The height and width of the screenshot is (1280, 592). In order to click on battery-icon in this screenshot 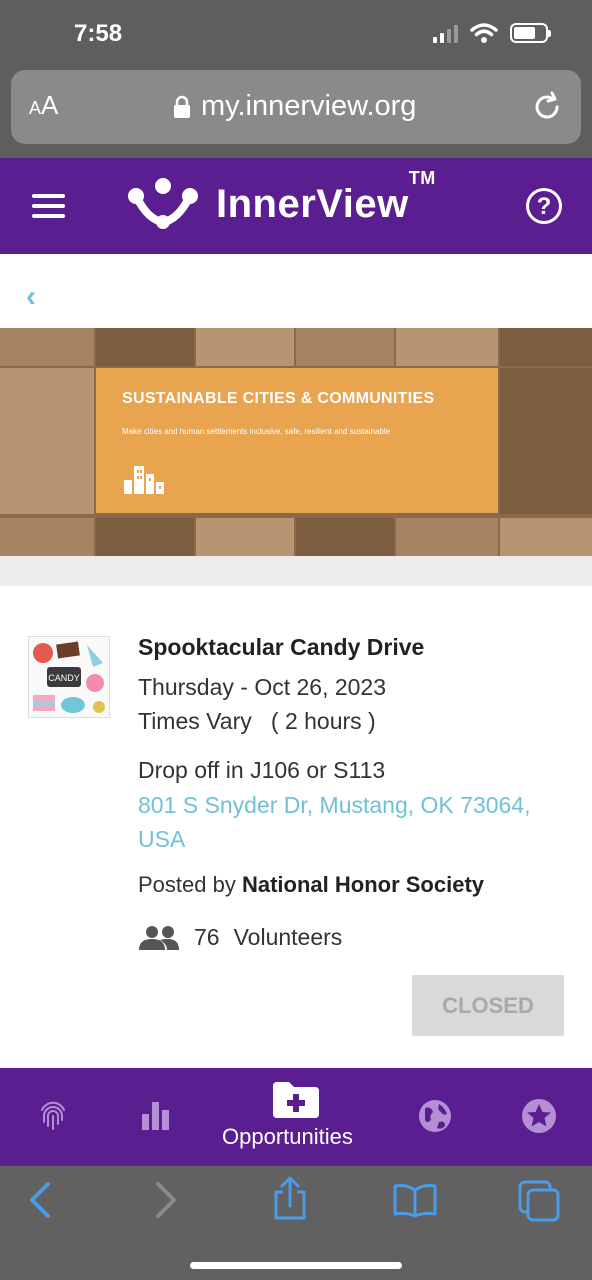, I will do `click(530, 33)`.